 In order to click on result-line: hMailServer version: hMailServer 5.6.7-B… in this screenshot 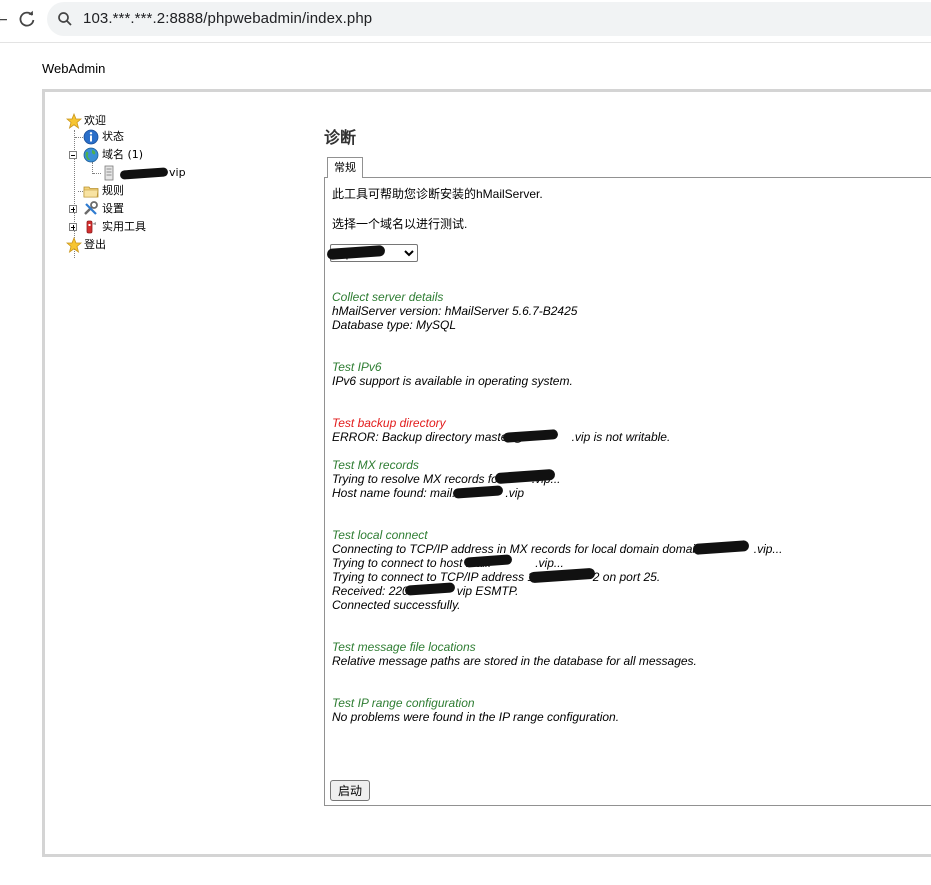, I will do `click(455, 311)`.